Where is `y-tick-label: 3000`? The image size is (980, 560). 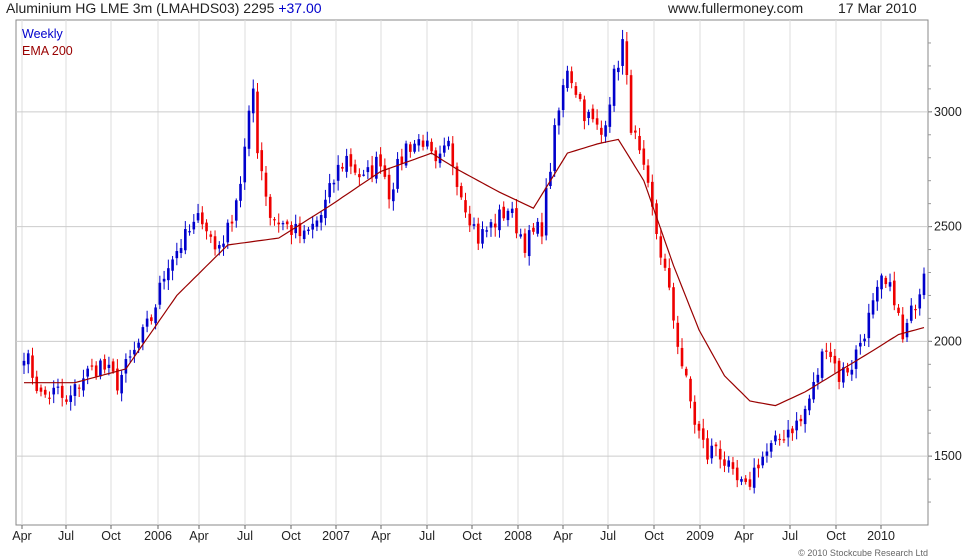 y-tick-label: 3000 is located at coordinates (948, 112).